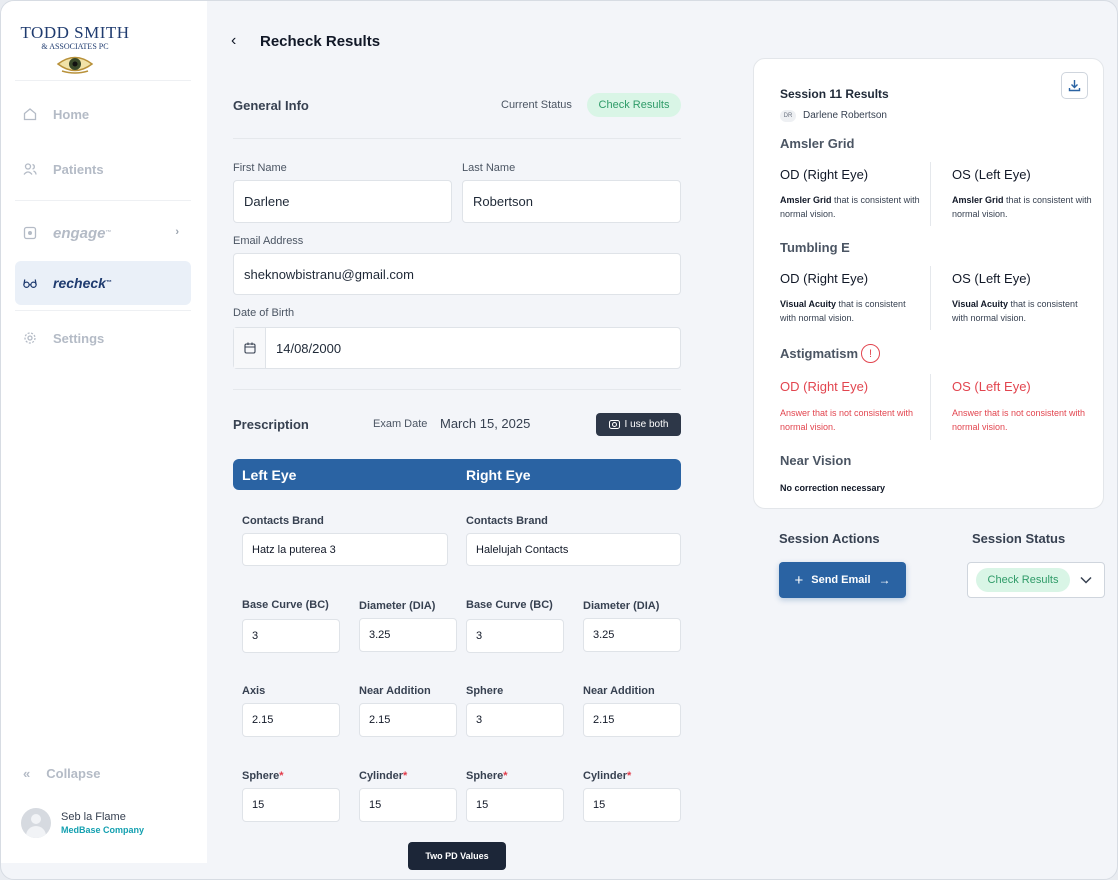 This screenshot has height=880, width=1118. I want to click on near-vision-desc: No correction necessary, so click(833, 488).